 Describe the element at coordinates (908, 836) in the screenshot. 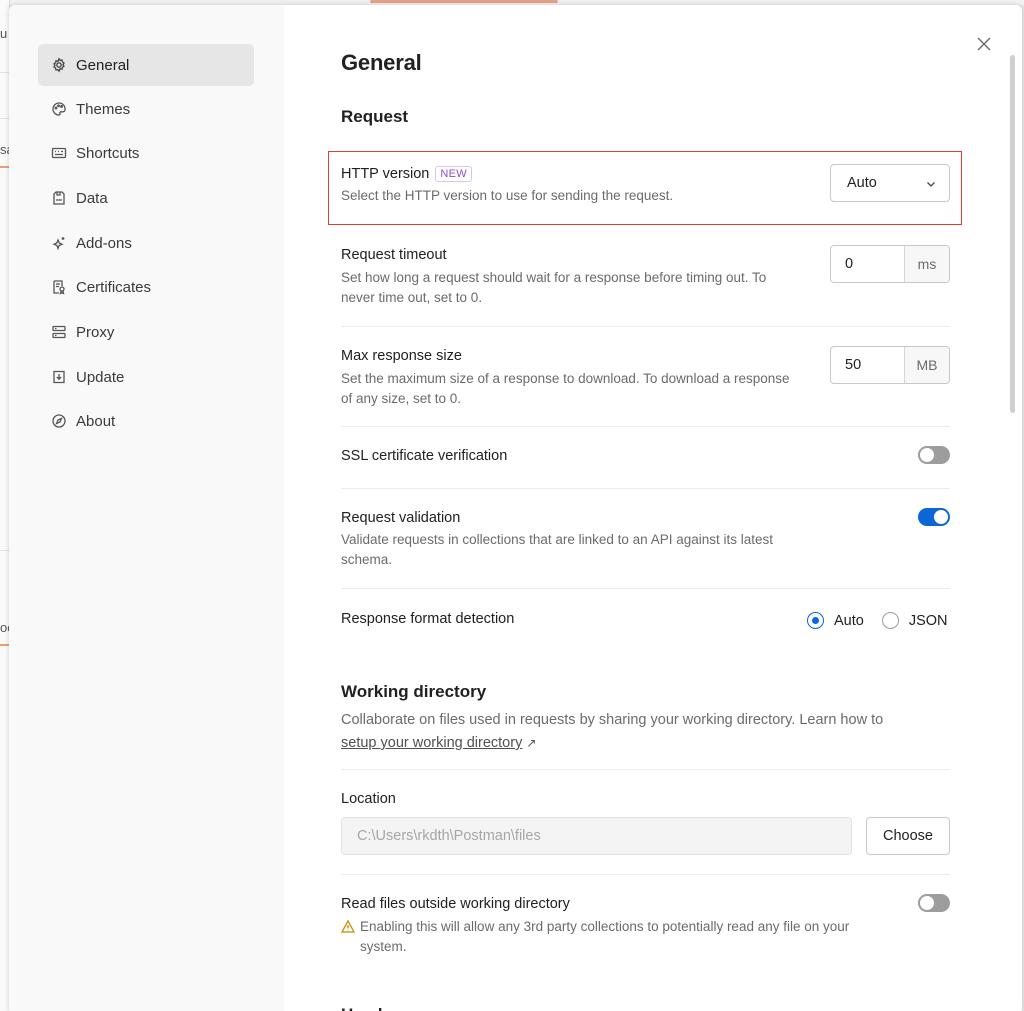

I see `choose-button: Choose` at that location.